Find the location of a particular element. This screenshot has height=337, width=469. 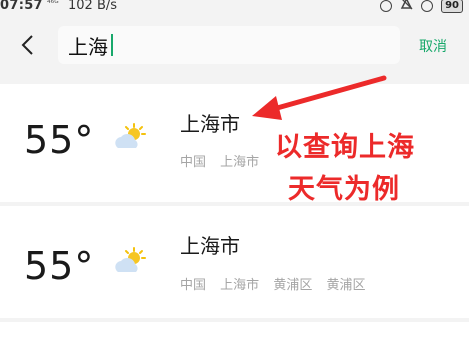

text-cursor is located at coordinates (112, 45).